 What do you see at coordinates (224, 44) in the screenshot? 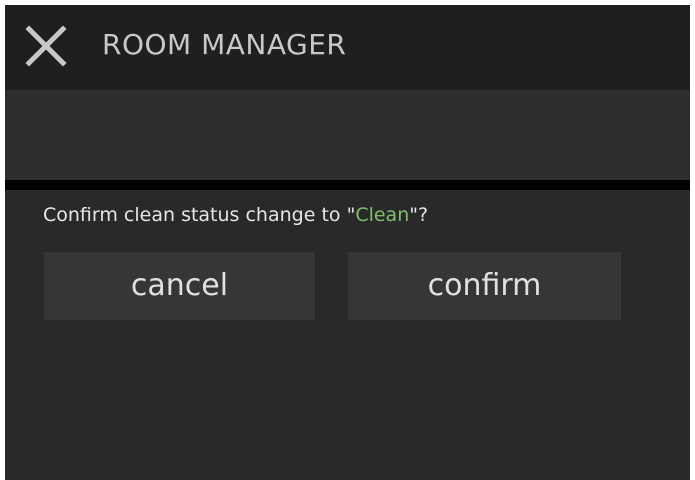
I see `page-title: ROOM MANAGER` at bounding box center [224, 44].